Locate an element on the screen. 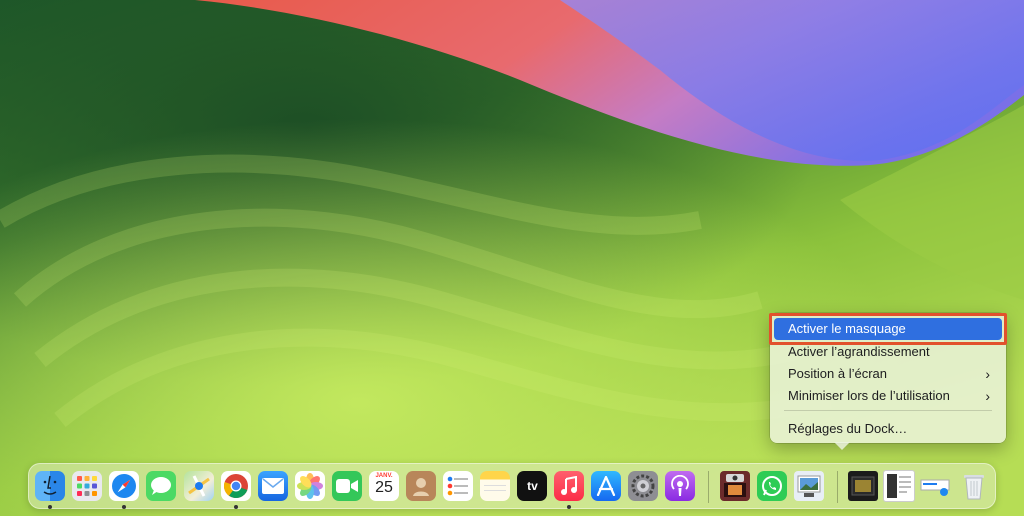 This screenshot has height=516, width=1024. apple-tv-icon: tv is located at coordinates (532, 486).